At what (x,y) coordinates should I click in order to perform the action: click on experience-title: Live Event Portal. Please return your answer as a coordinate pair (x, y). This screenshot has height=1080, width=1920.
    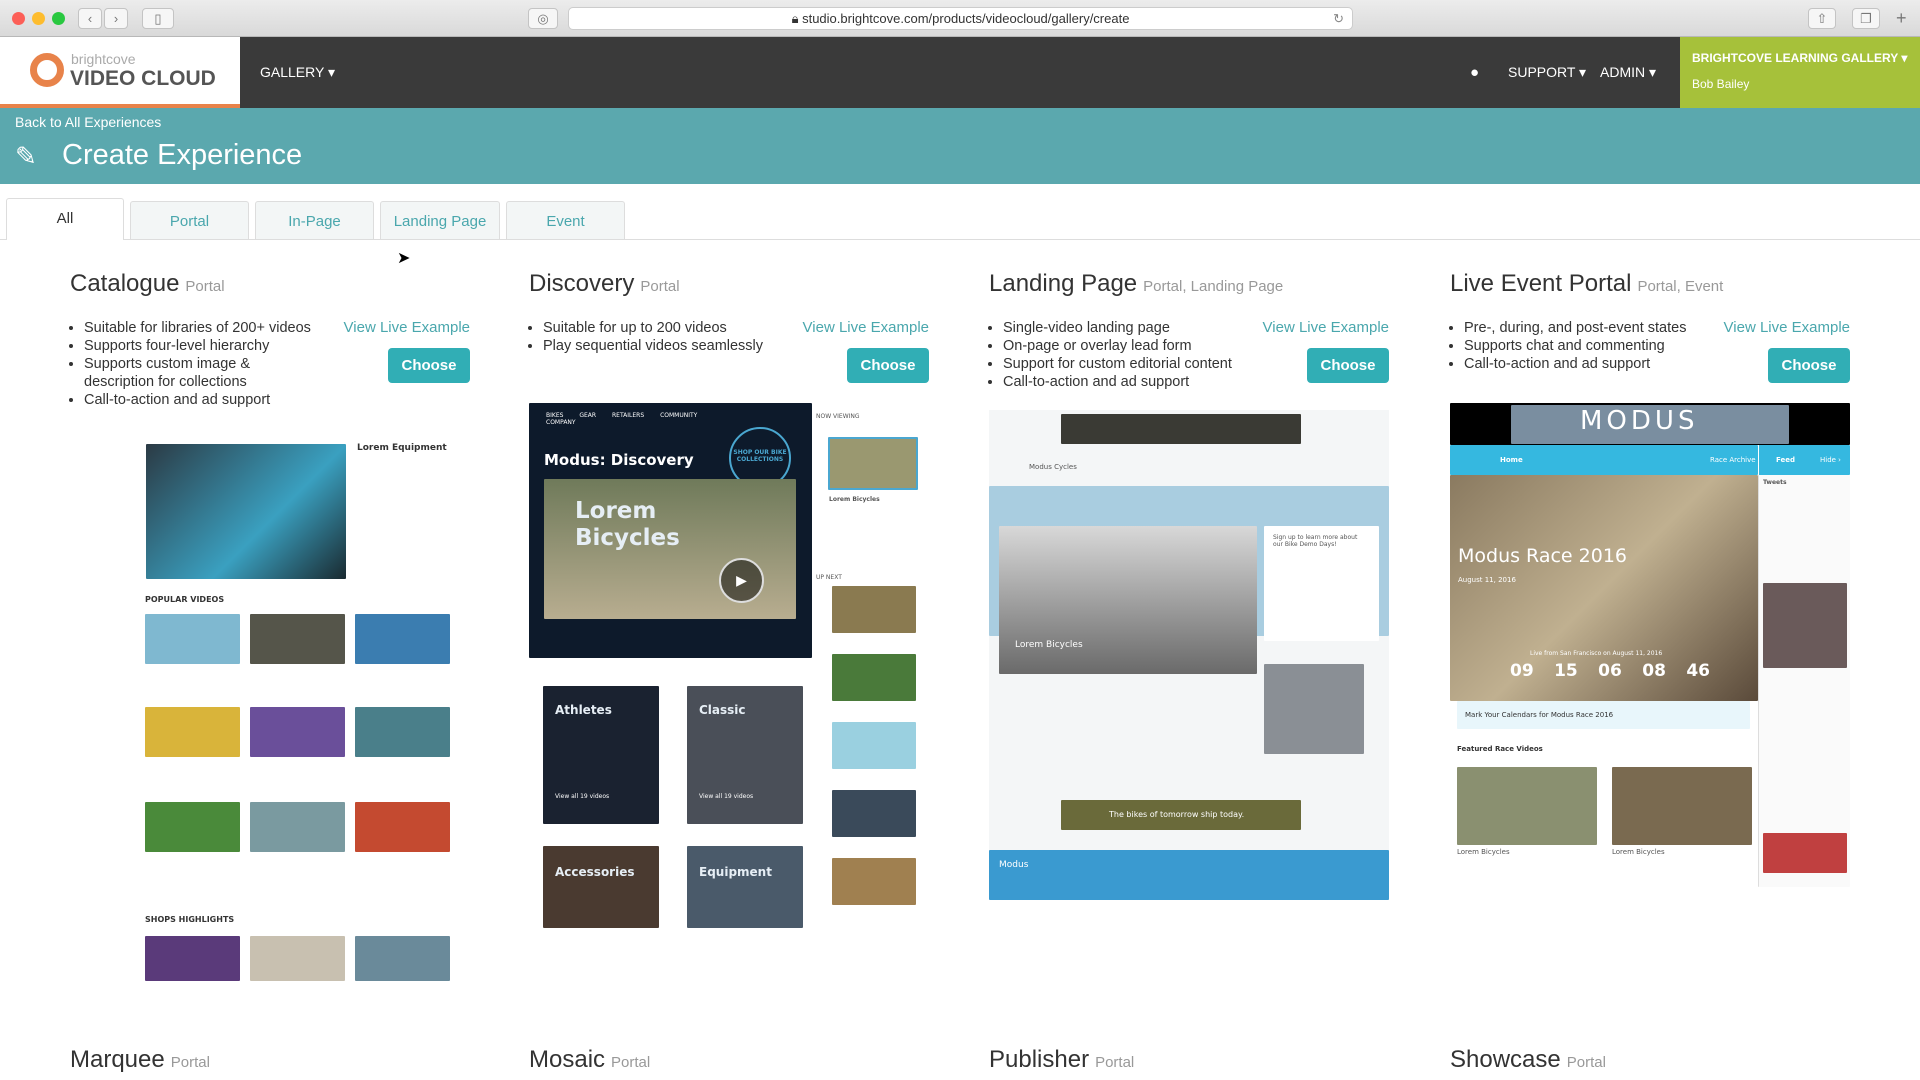
    Looking at the image, I should click on (1541, 283).